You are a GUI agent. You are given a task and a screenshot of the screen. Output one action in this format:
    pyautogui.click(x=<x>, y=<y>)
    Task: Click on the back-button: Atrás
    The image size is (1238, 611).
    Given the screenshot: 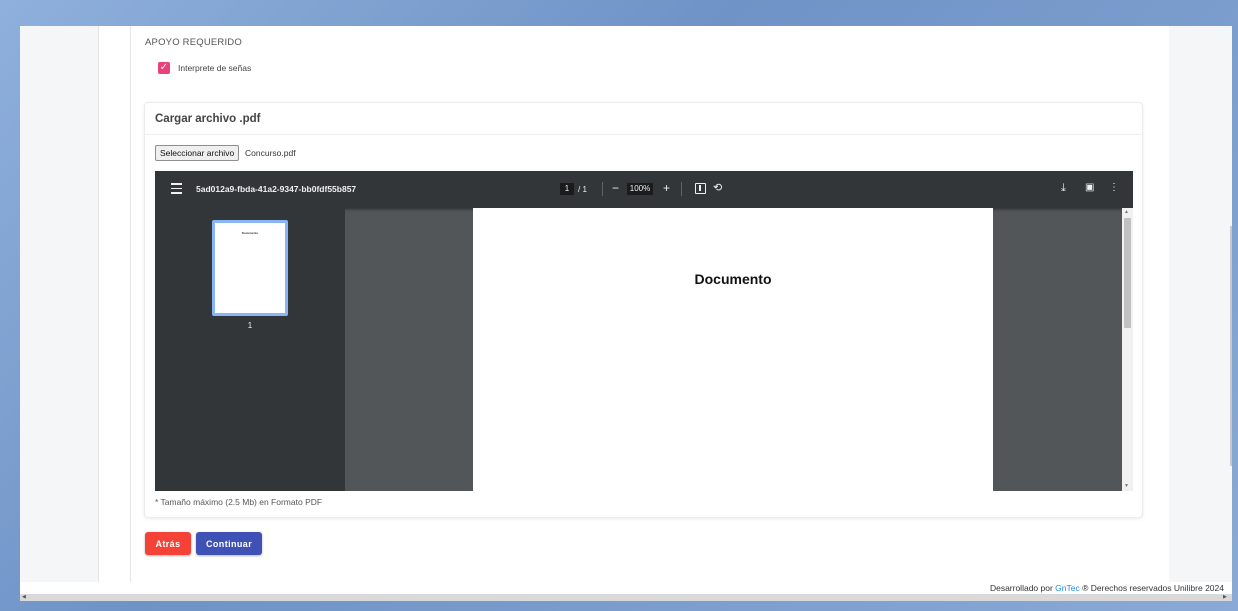 What is the action you would take?
    pyautogui.click(x=168, y=543)
    